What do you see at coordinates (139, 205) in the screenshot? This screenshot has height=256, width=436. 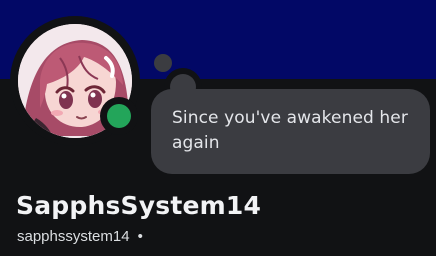 I see `display-name: SapphsSystem14` at bounding box center [139, 205].